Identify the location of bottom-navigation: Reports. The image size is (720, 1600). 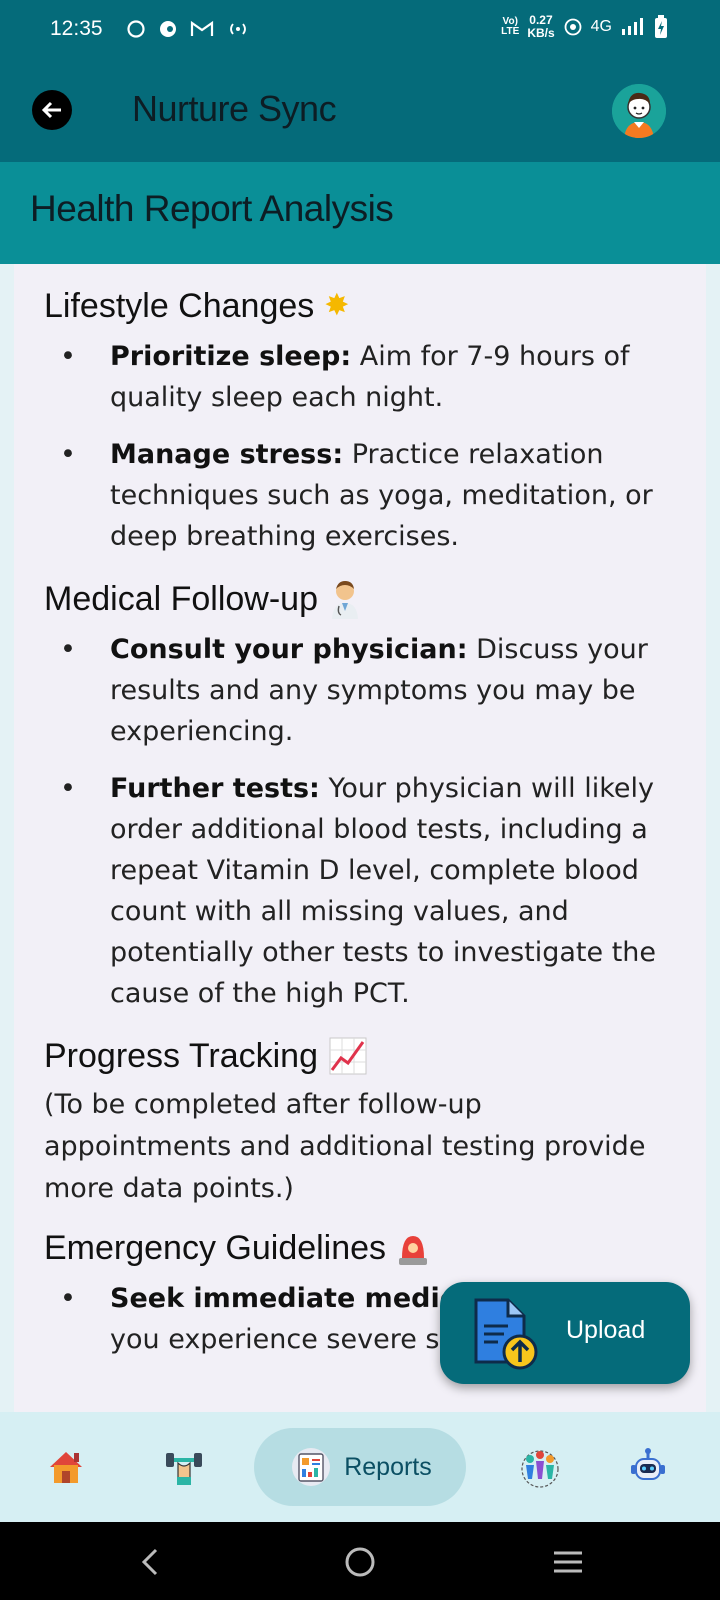
(360, 1467).